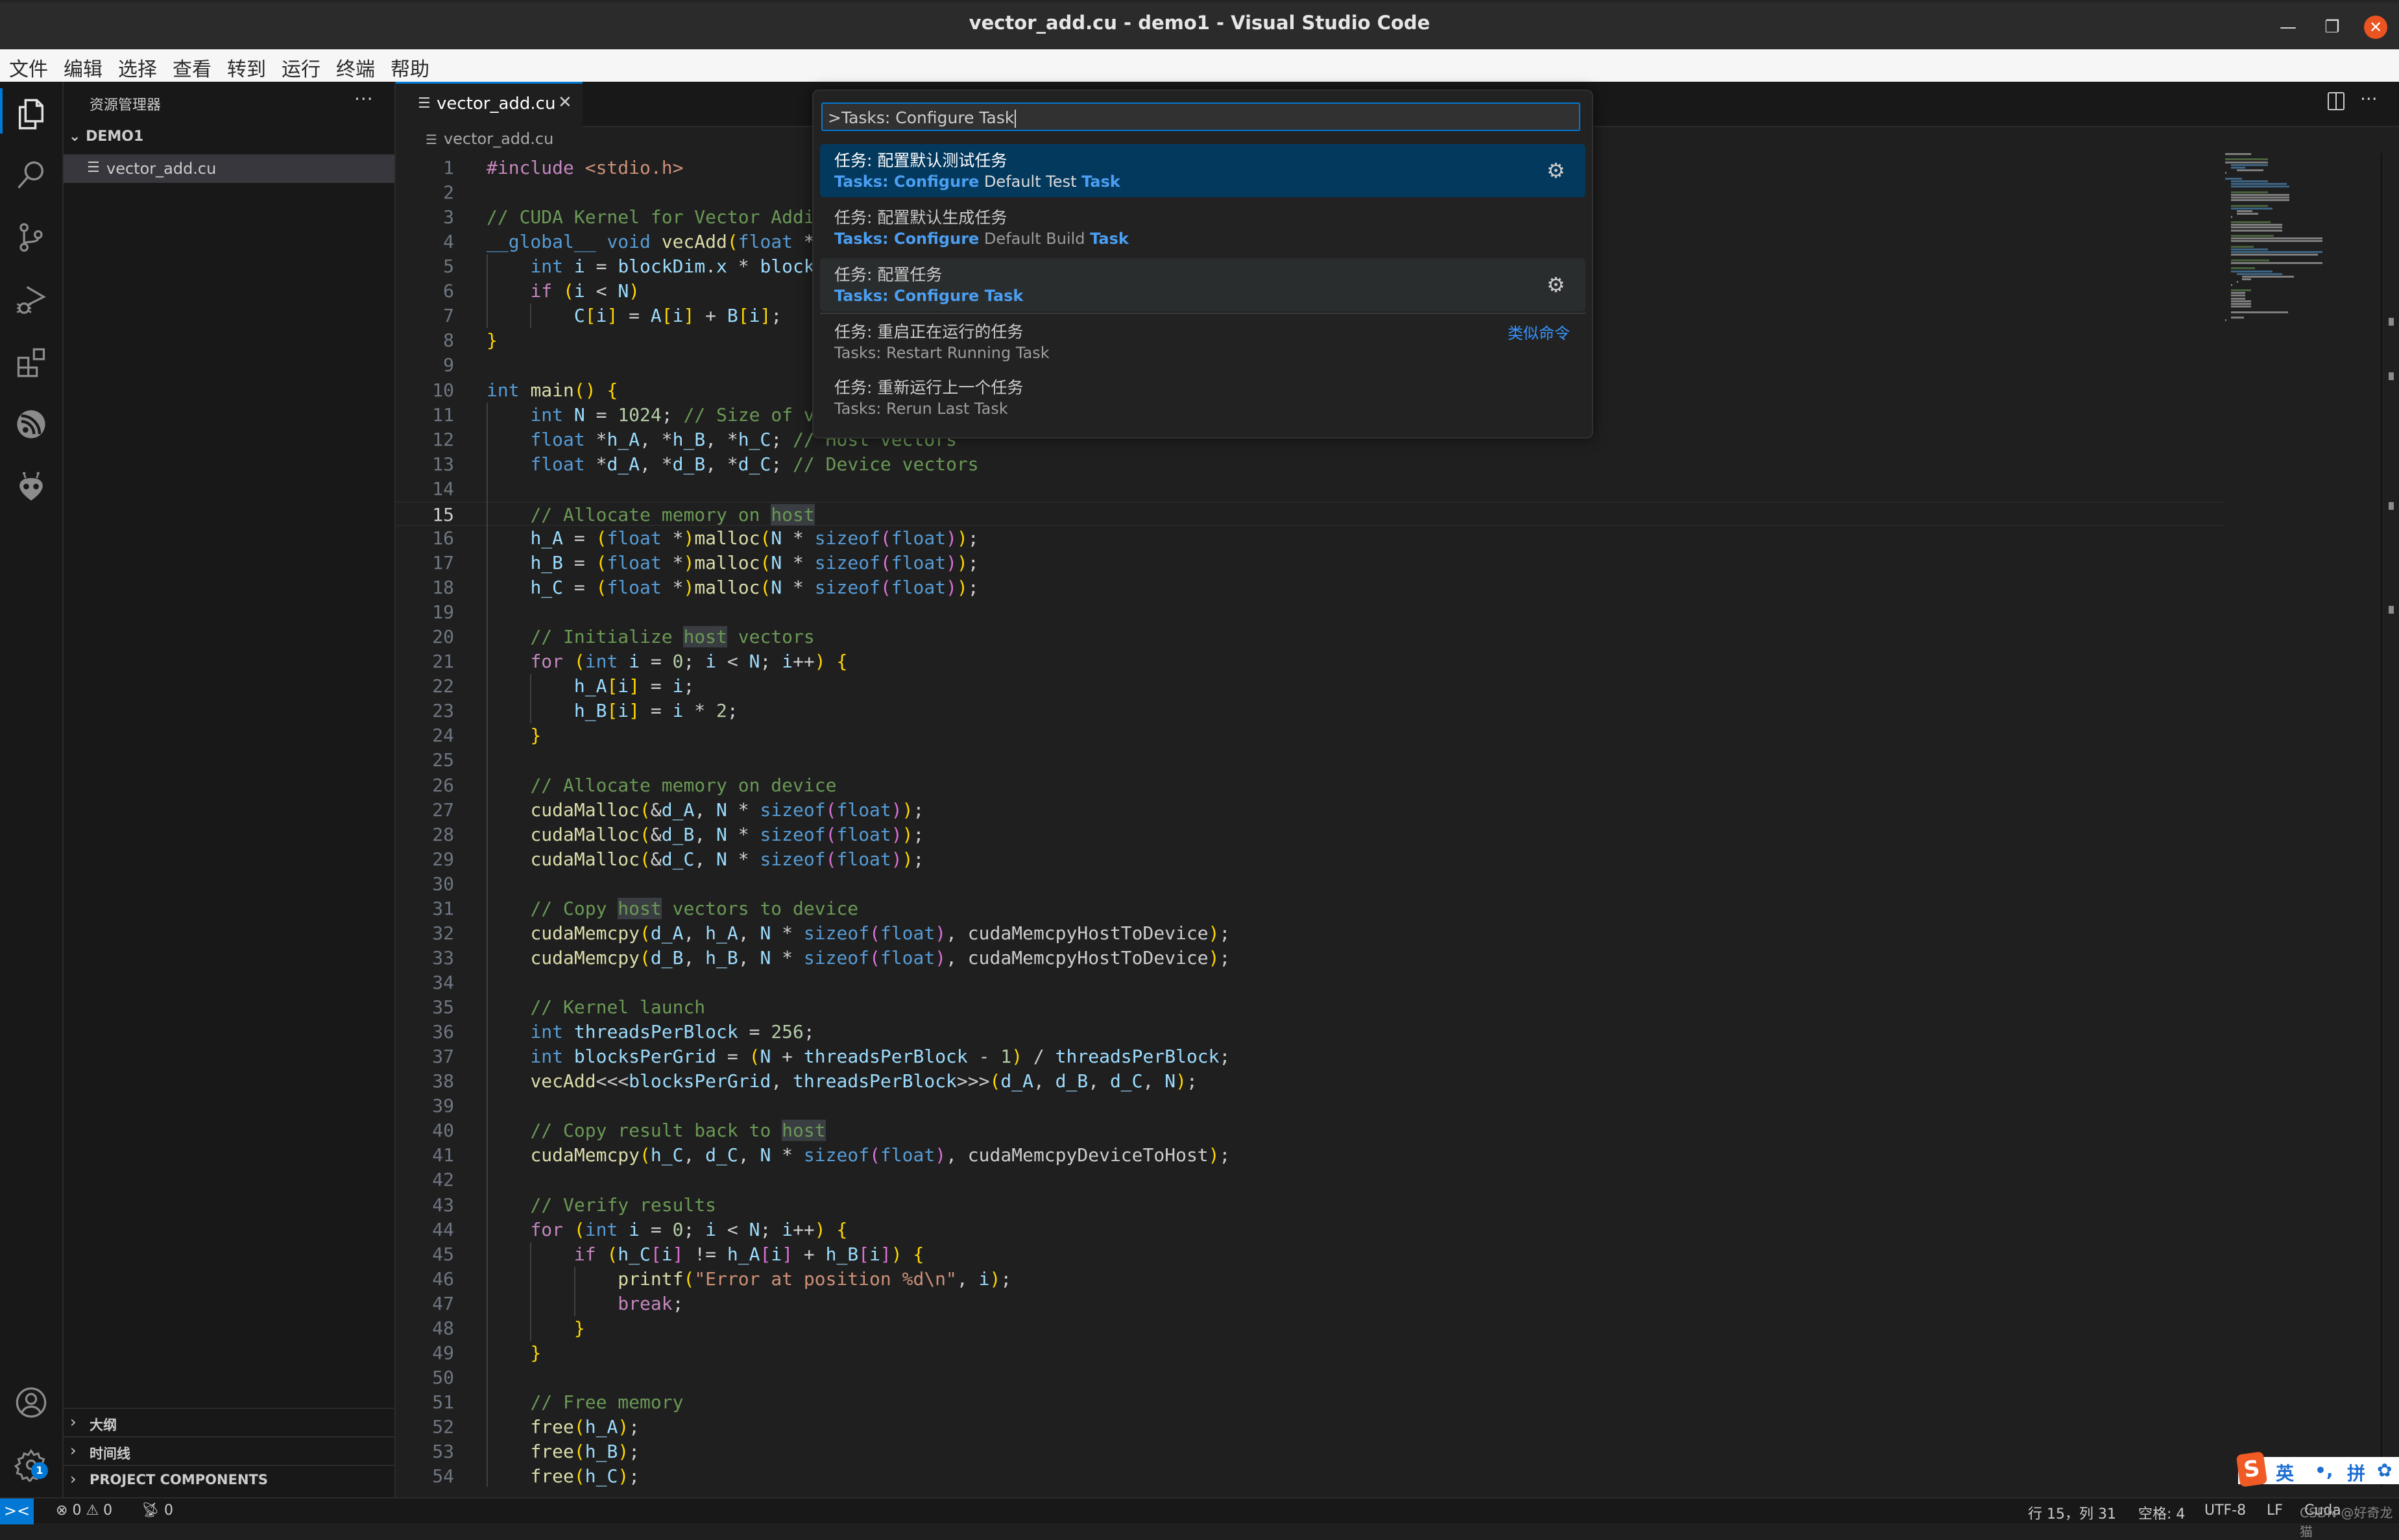 The image size is (2399, 1540). What do you see at coordinates (364, 99) in the screenshot?
I see `sidebar-more-button: ···` at bounding box center [364, 99].